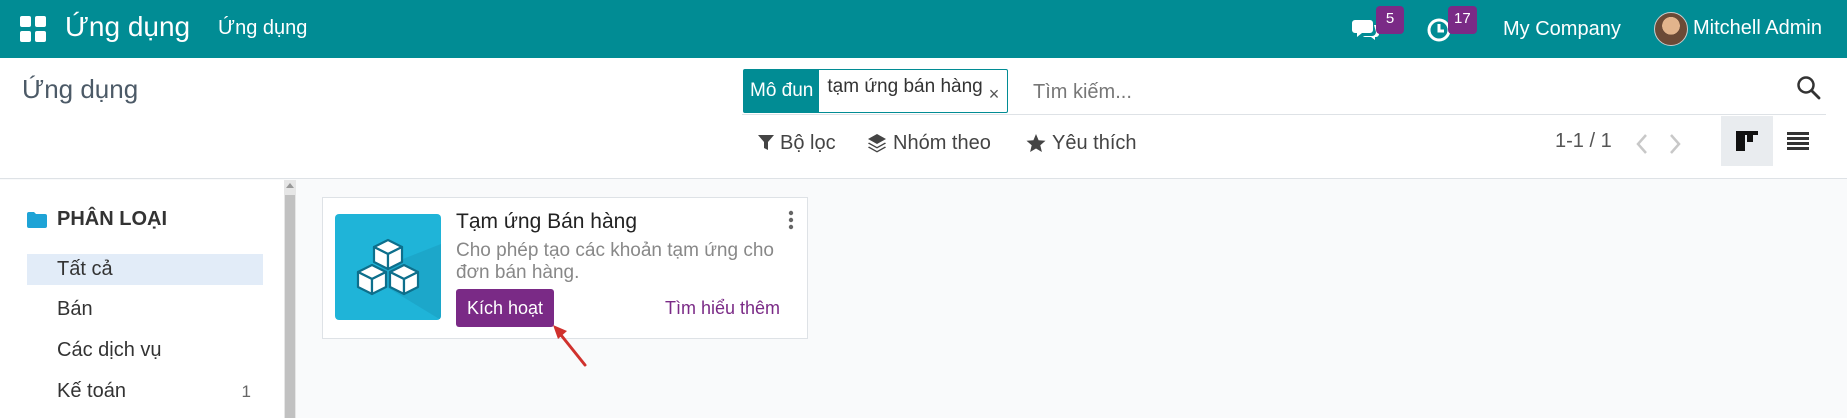 This screenshot has height=418, width=1847. I want to click on page-title: Ứng dụng, so click(80, 89).